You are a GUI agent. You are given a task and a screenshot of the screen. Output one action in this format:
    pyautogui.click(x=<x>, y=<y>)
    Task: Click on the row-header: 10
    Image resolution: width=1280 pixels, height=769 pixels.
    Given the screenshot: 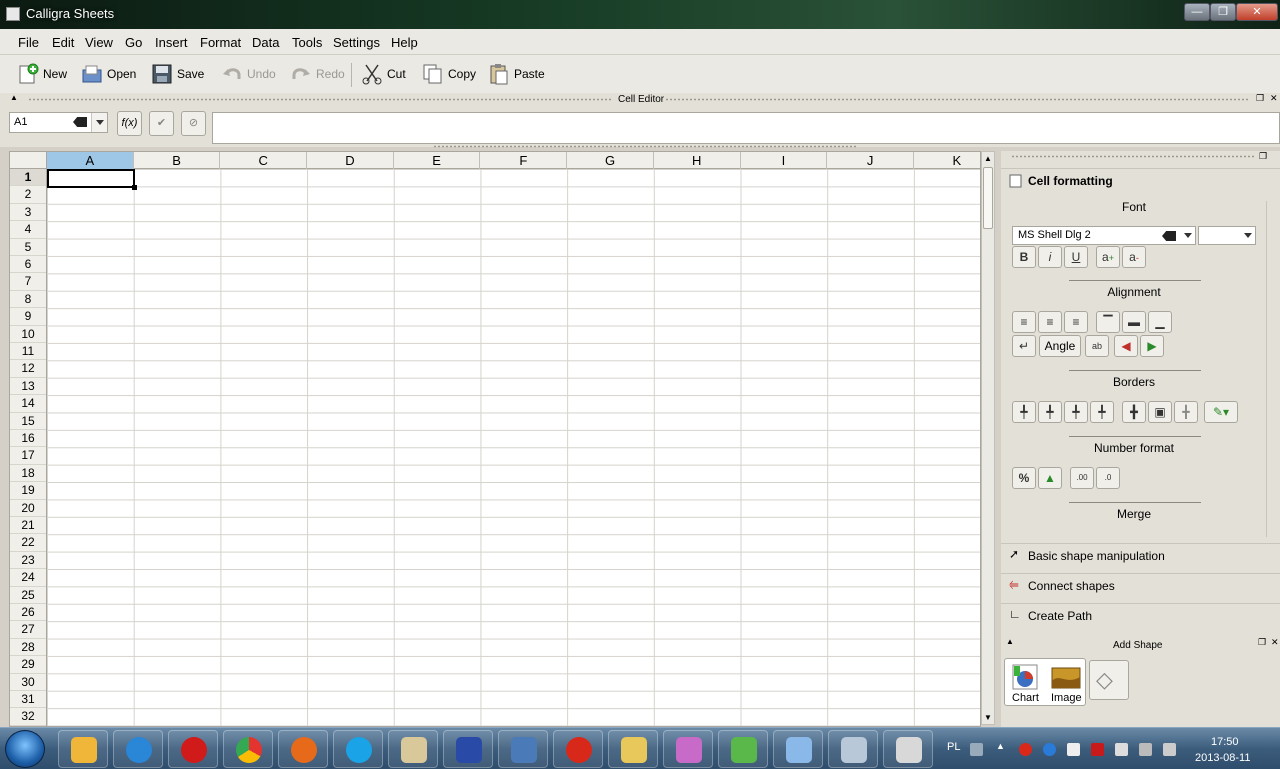 What is the action you would take?
    pyautogui.click(x=28, y=334)
    